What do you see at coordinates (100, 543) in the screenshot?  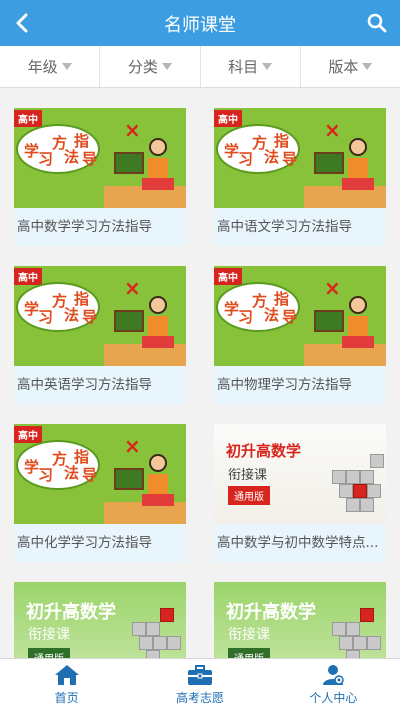 I see `course-title: 高中化学学习方法指导` at bounding box center [100, 543].